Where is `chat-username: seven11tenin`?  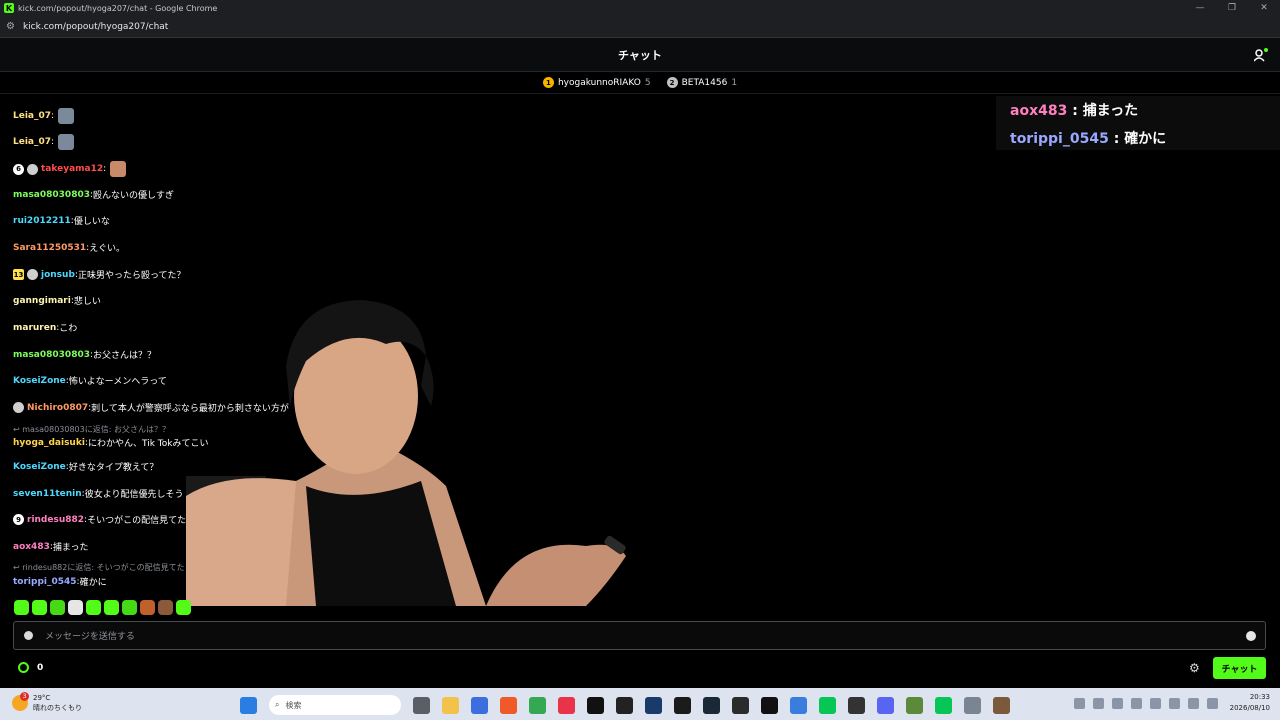 chat-username: seven11tenin is located at coordinates (47, 494).